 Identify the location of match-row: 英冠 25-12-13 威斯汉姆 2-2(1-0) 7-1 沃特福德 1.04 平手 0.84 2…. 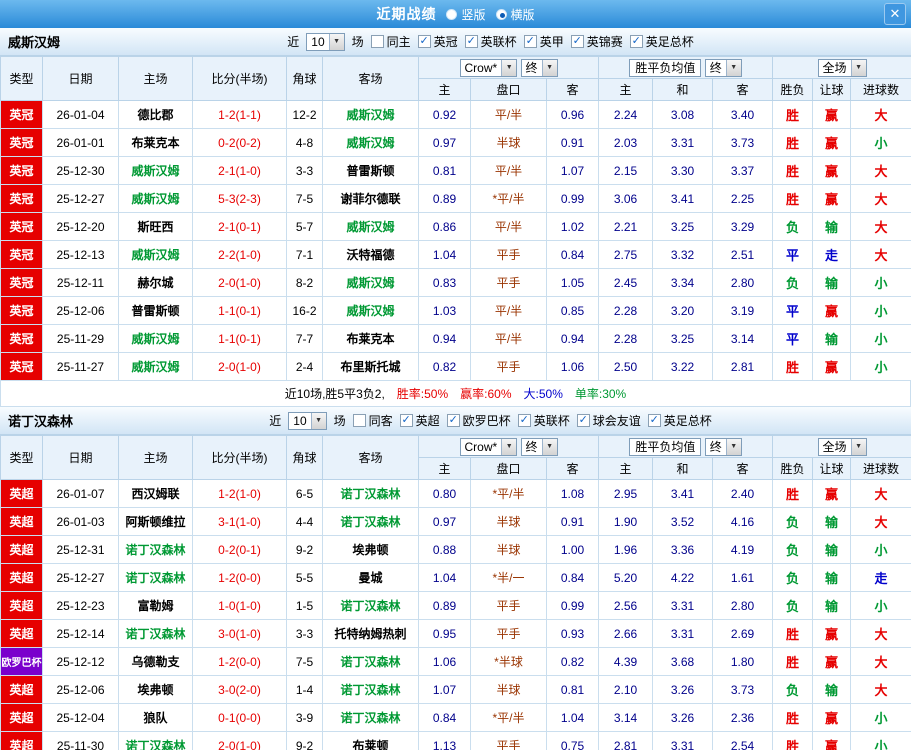
(455, 254).